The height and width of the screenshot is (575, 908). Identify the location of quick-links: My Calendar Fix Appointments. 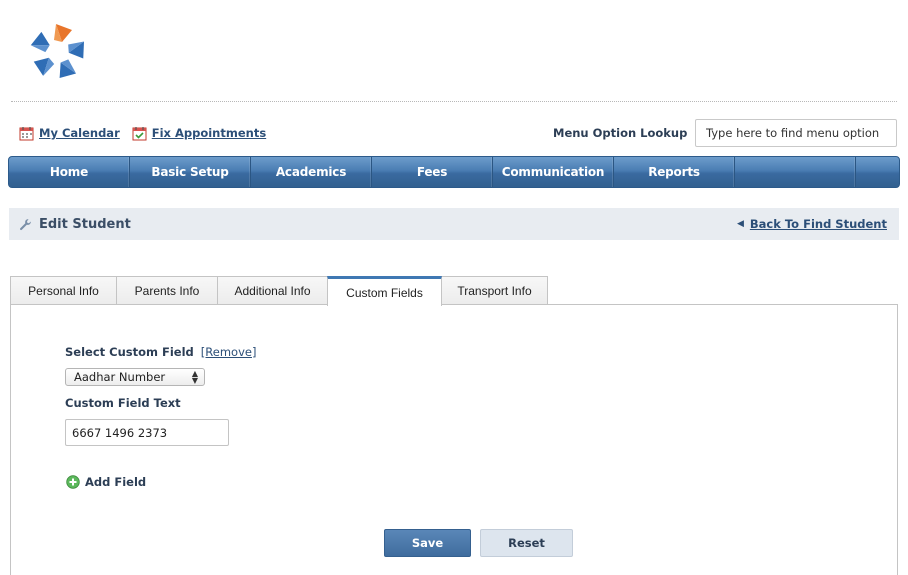
(148, 133).